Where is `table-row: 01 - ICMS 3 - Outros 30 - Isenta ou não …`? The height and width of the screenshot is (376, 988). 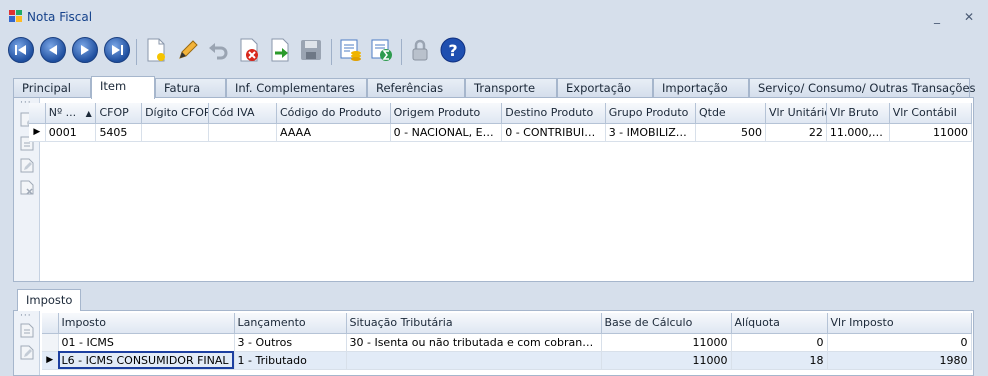 table-row: 01 - ICMS 3 - Outros 30 - Isenta ou não … is located at coordinates (507, 342).